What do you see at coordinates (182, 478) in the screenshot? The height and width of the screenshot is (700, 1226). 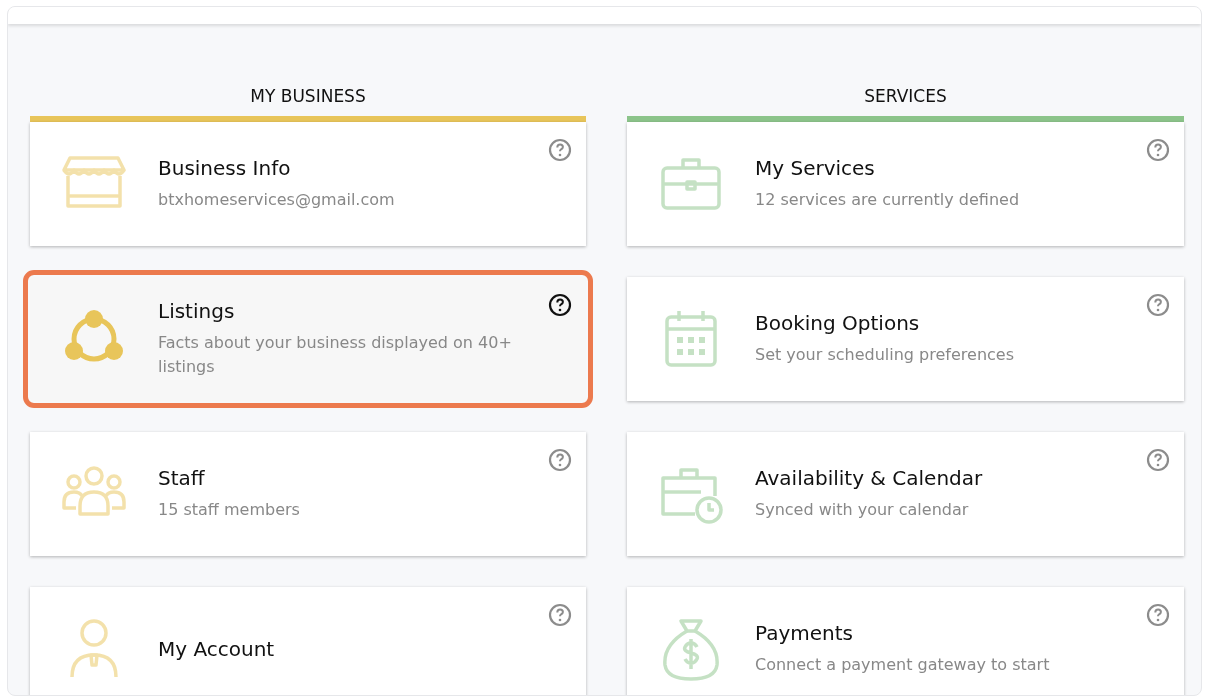 I see `card-title: Staff` at bounding box center [182, 478].